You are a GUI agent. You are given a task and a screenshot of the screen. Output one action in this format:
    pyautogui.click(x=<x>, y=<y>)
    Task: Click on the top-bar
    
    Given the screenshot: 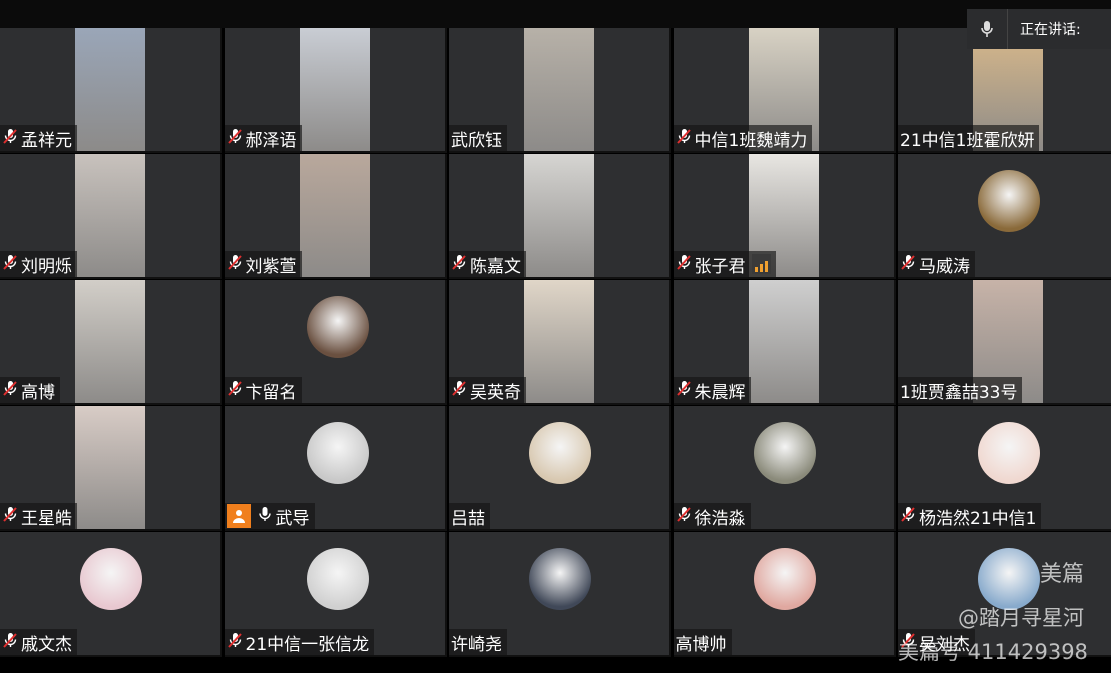 What is the action you would take?
    pyautogui.click(x=555, y=14)
    